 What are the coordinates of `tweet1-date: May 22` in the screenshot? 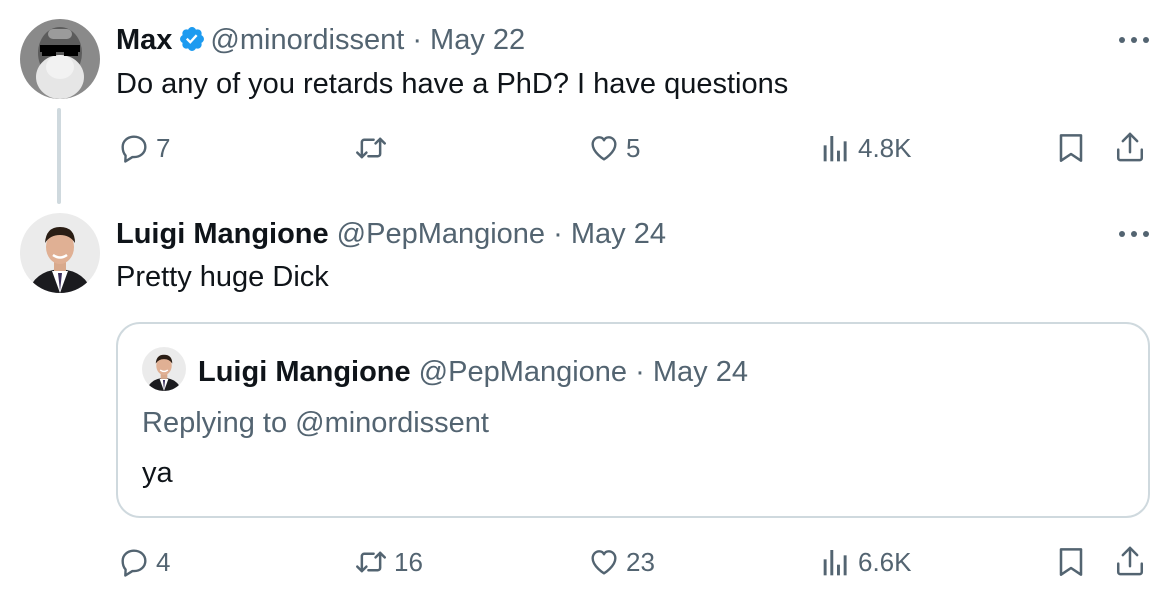 It's located at (477, 40).